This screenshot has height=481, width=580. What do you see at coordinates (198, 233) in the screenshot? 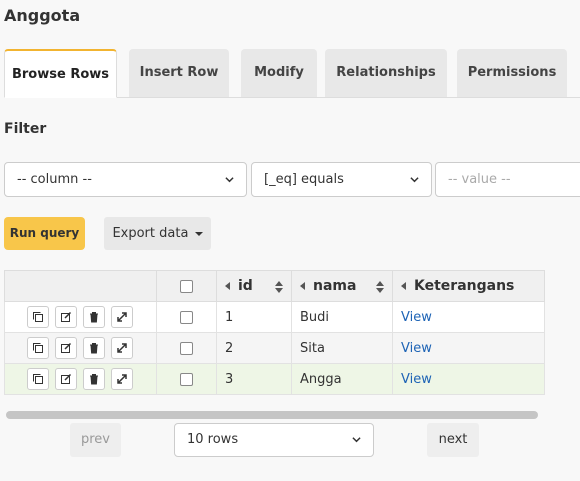
I see `caret-down-icon` at bounding box center [198, 233].